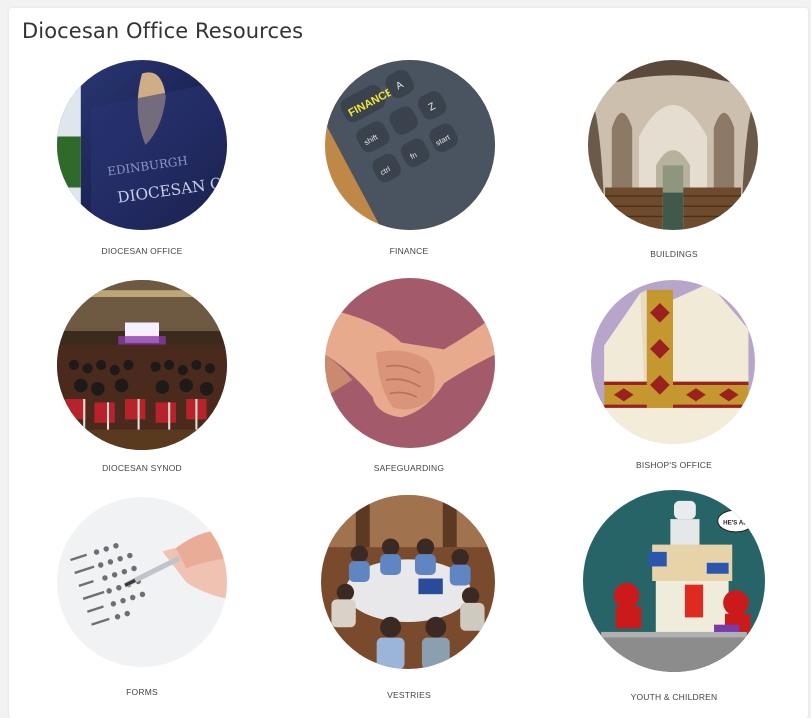  Describe the element at coordinates (674, 581) in the screenshot. I see `youth-children-image: HE'S ALIVE!` at that location.